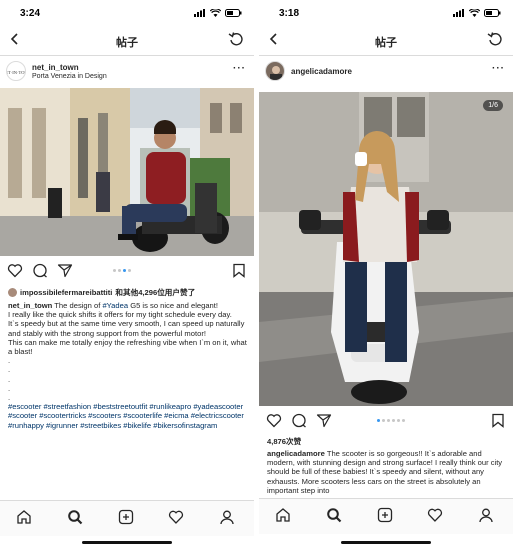  I want to click on profile-icon, so click(486, 515).